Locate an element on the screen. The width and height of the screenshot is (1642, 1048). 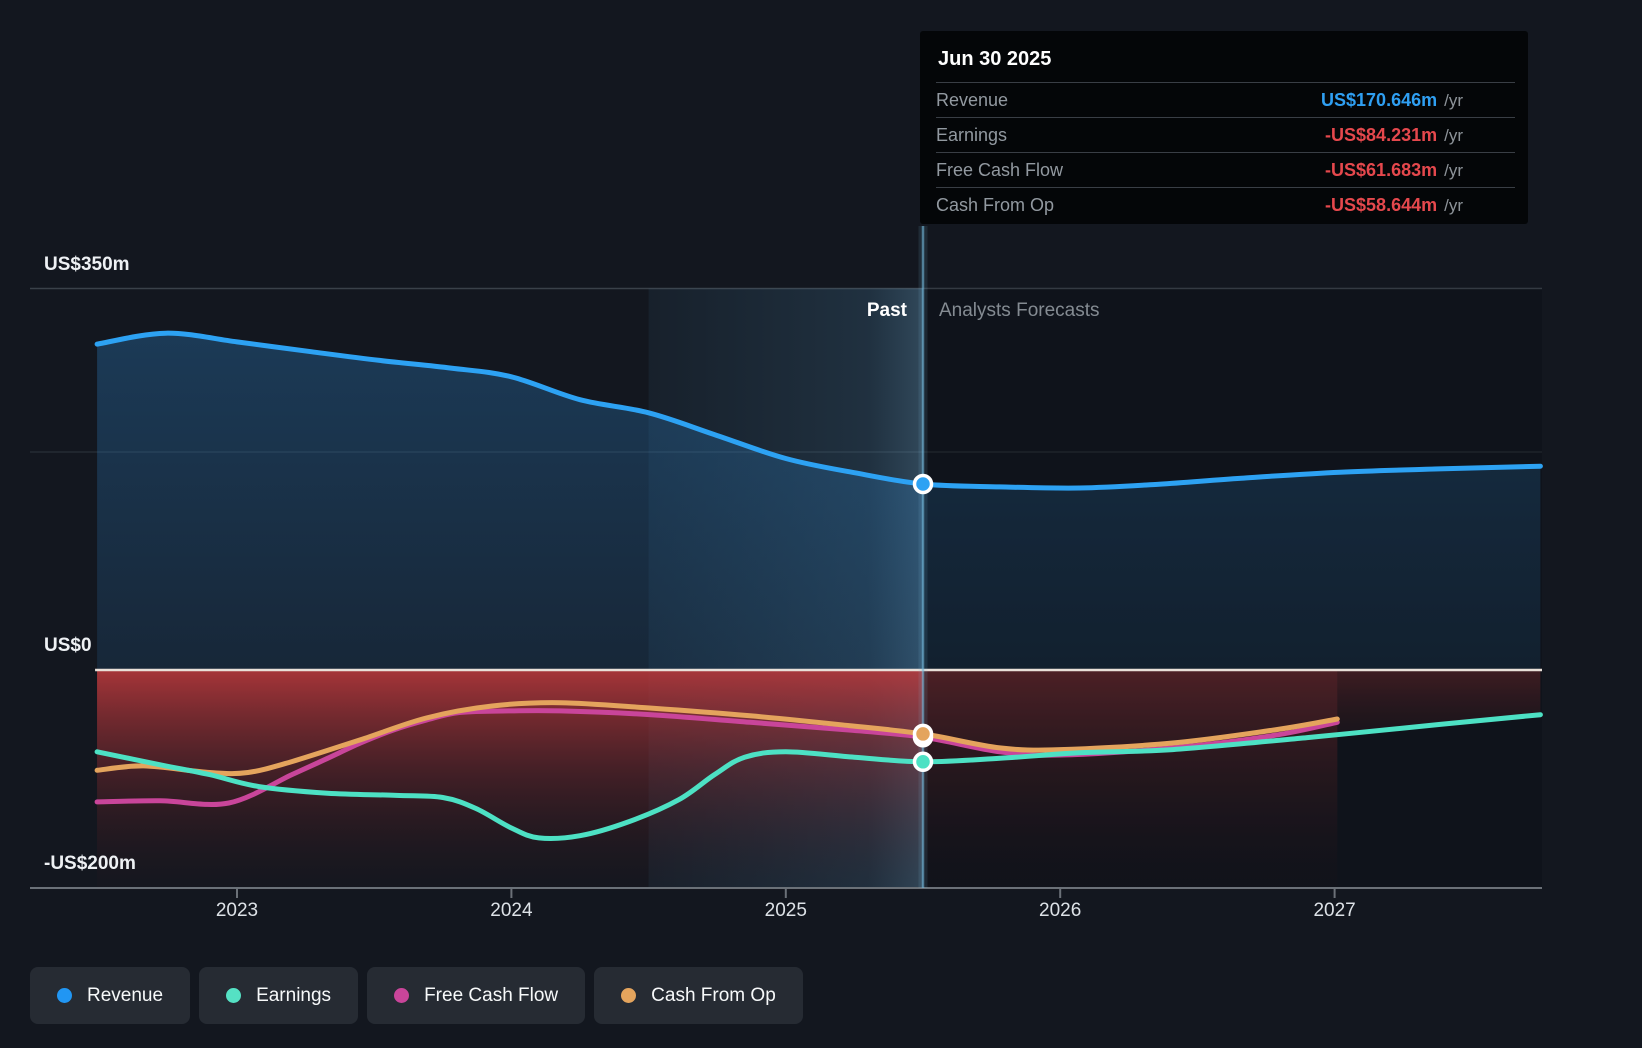
tooltip-row-earnings: Earnings -US$84.231m/yr is located at coordinates (1225, 134).